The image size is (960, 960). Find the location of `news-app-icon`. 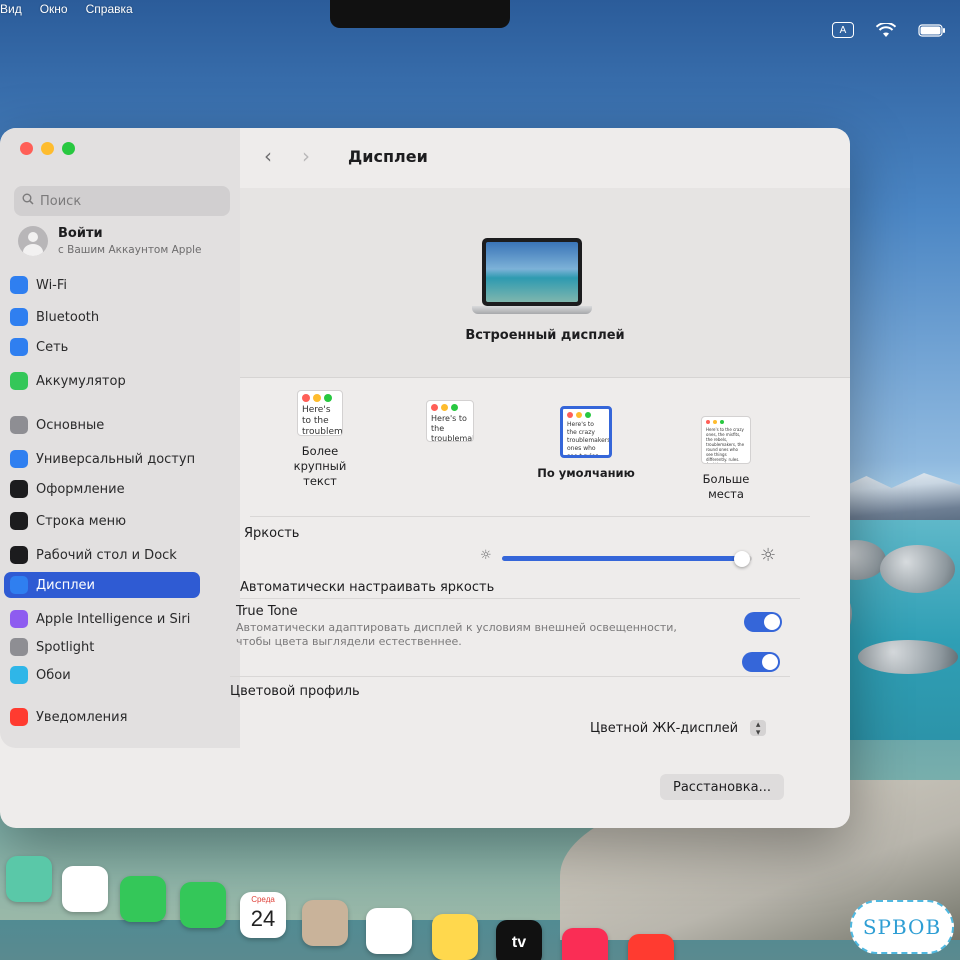

news-app-icon is located at coordinates (651, 947).